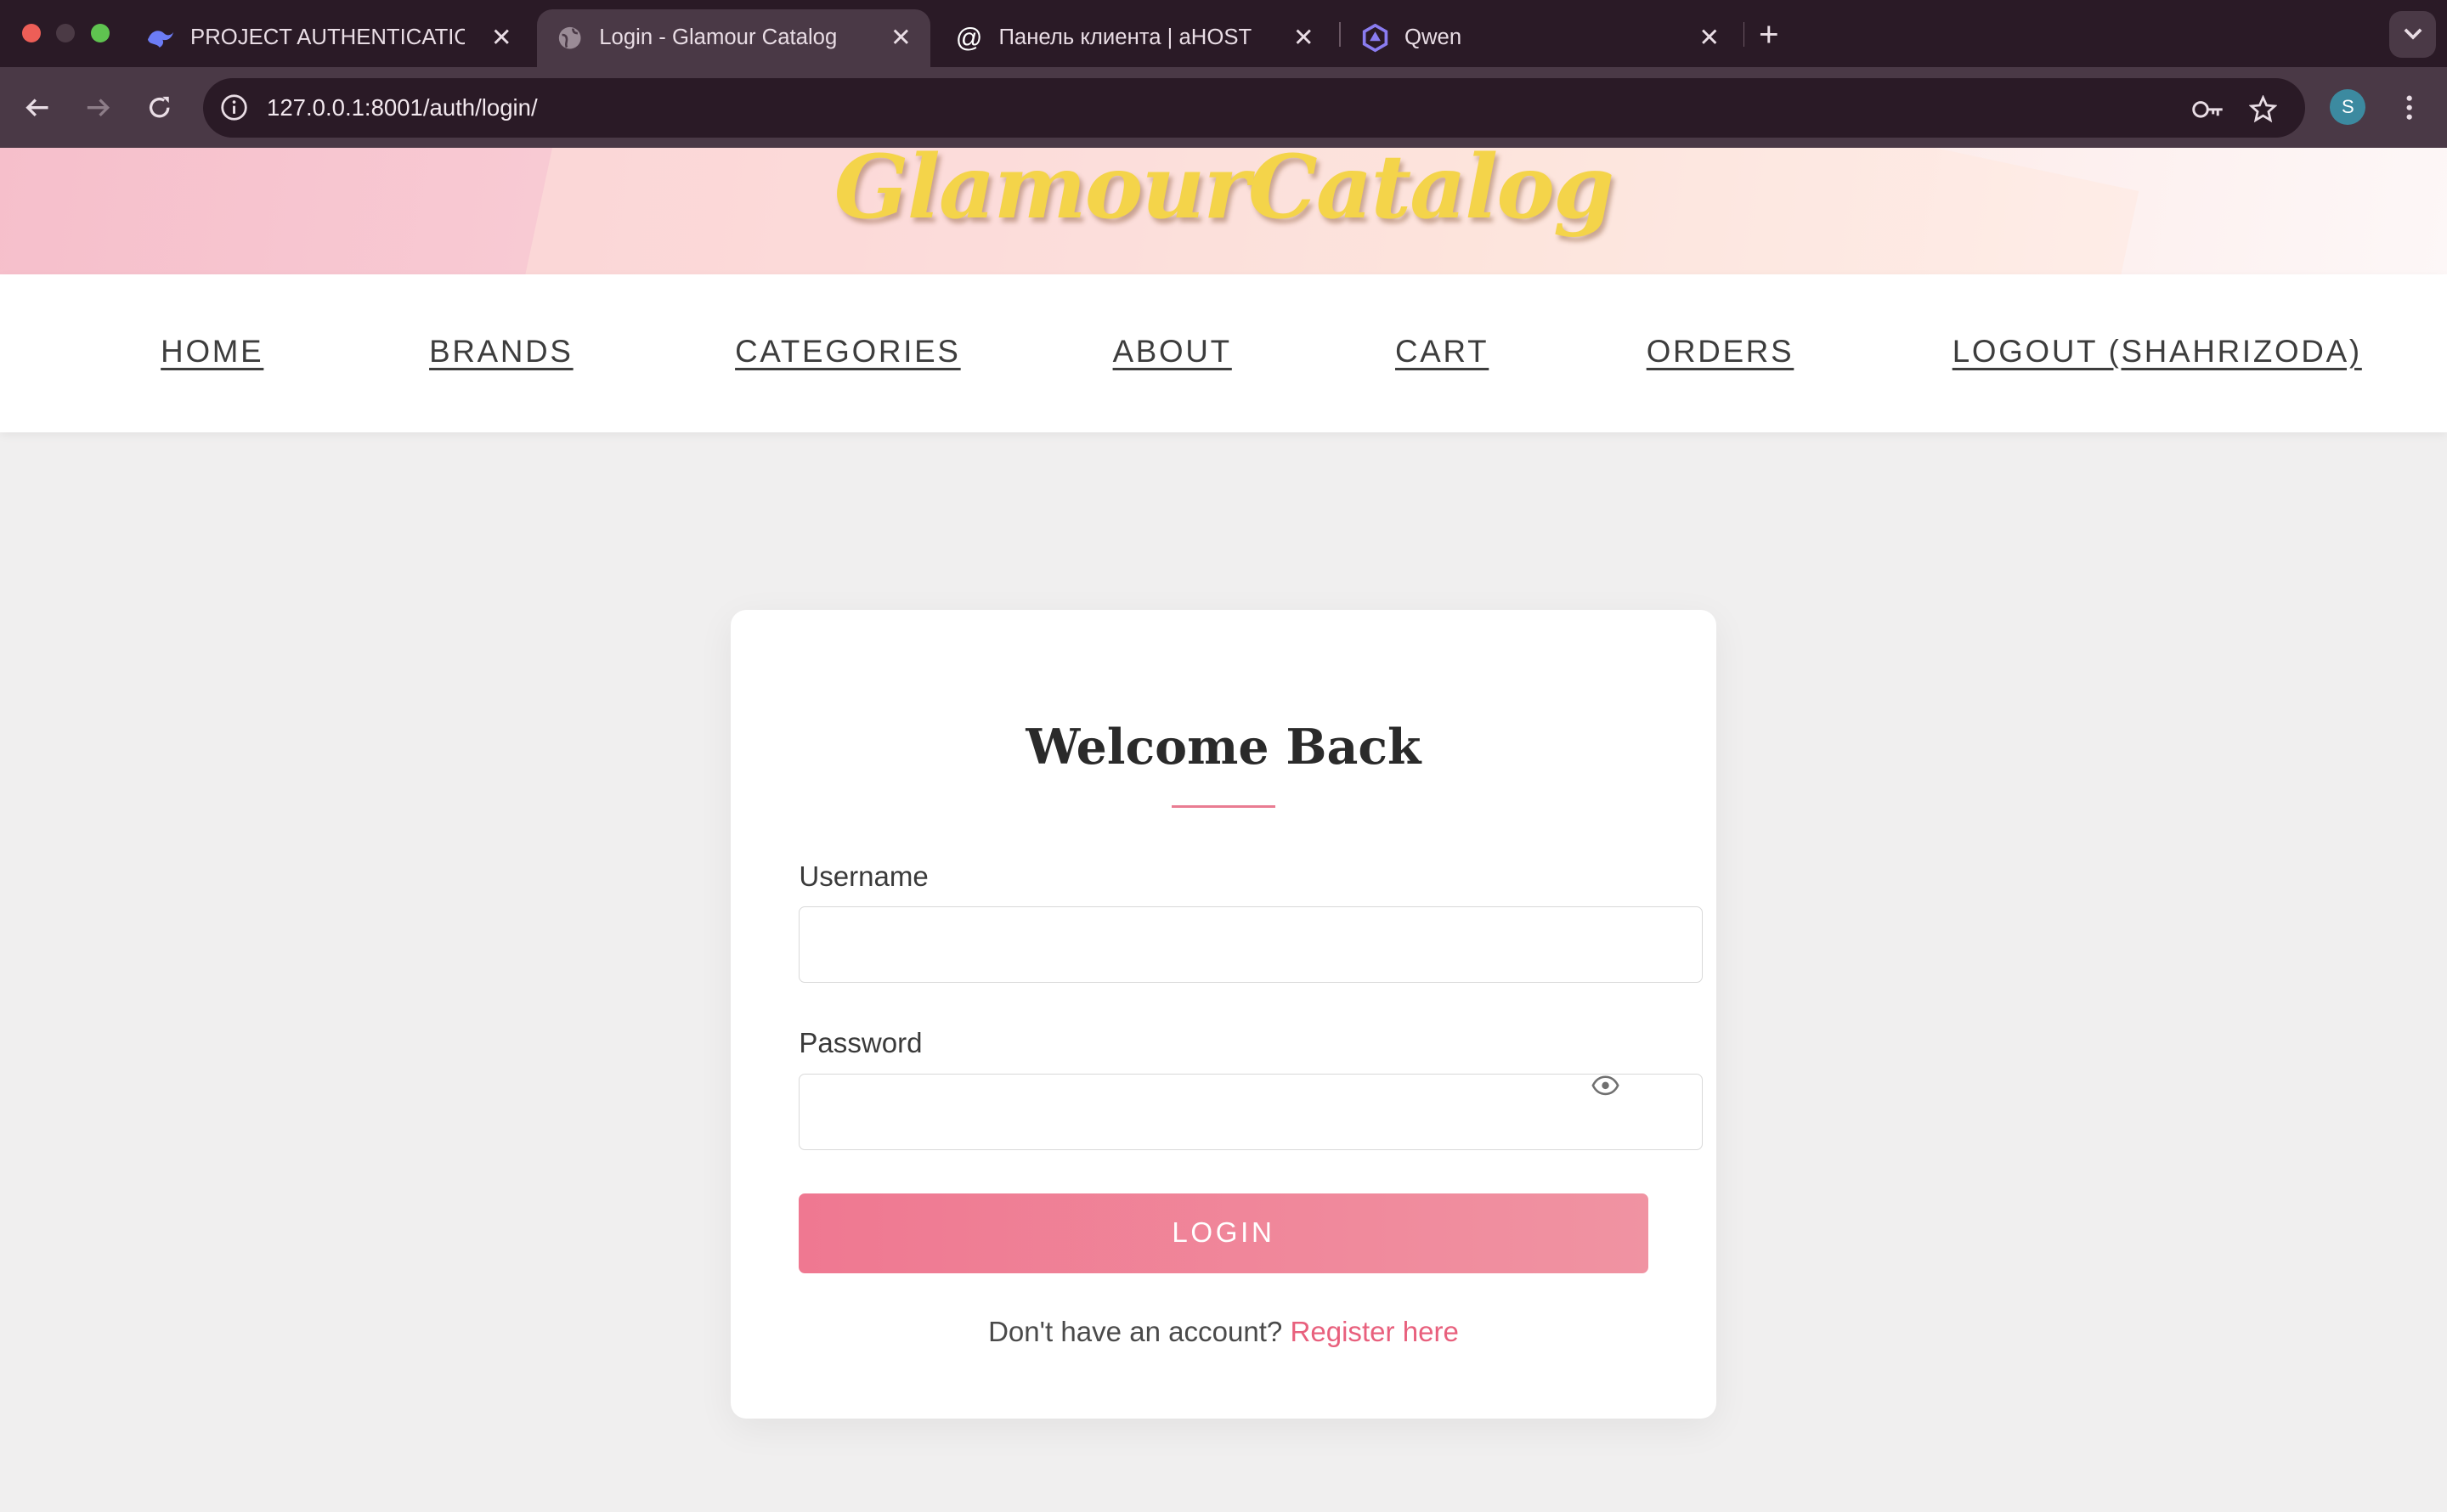  What do you see at coordinates (1433, 37) in the screenshot?
I see `tab-title: Qwen` at bounding box center [1433, 37].